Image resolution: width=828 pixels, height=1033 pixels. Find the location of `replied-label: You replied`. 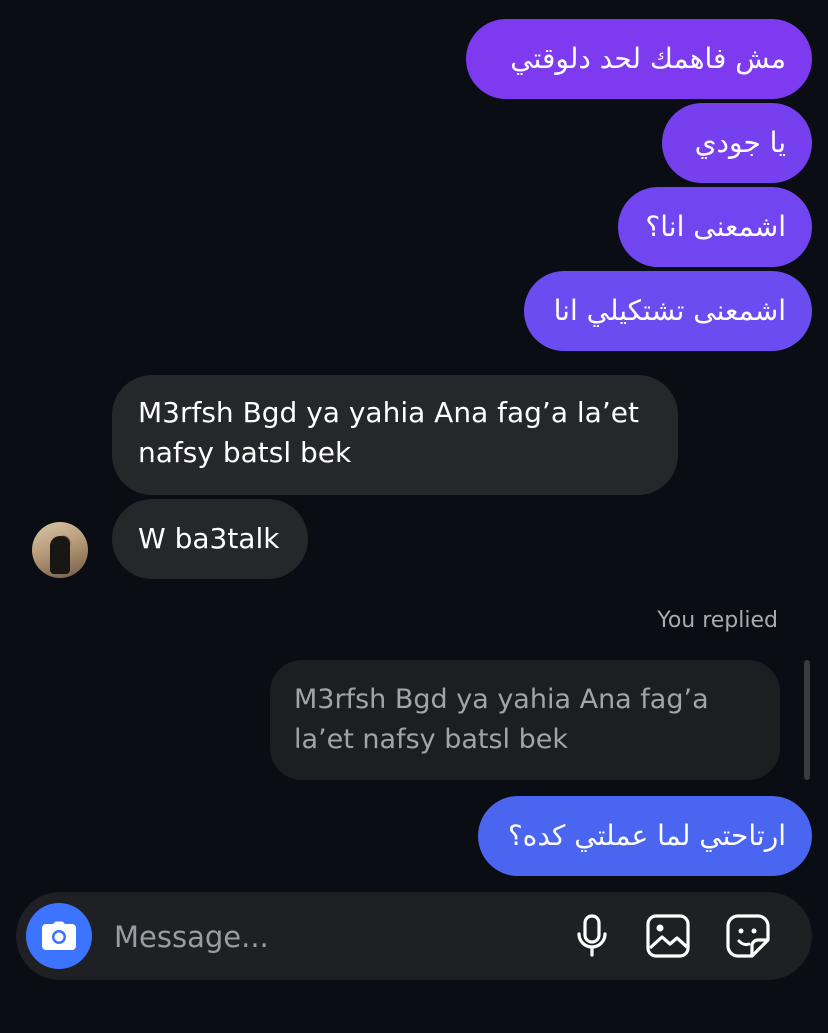

replied-label: You replied is located at coordinates (717, 620).